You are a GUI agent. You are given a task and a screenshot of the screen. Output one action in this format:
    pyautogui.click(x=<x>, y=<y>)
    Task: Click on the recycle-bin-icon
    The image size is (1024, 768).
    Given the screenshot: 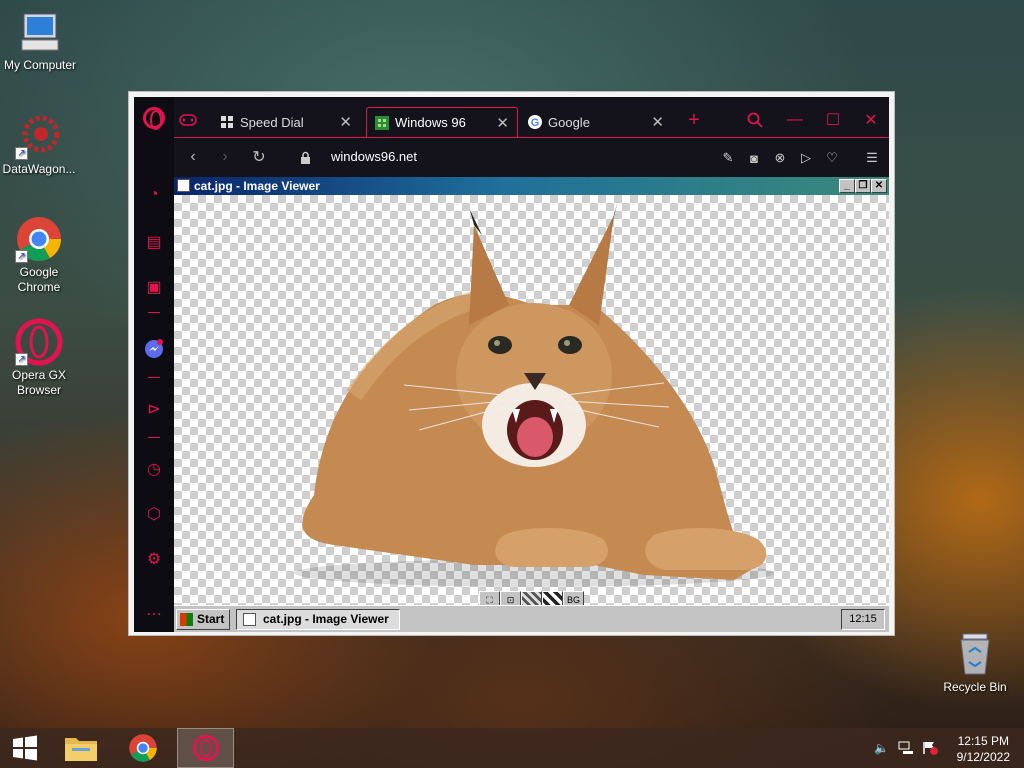 What is the action you would take?
    pyautogui.click(x=975, y=654)
    